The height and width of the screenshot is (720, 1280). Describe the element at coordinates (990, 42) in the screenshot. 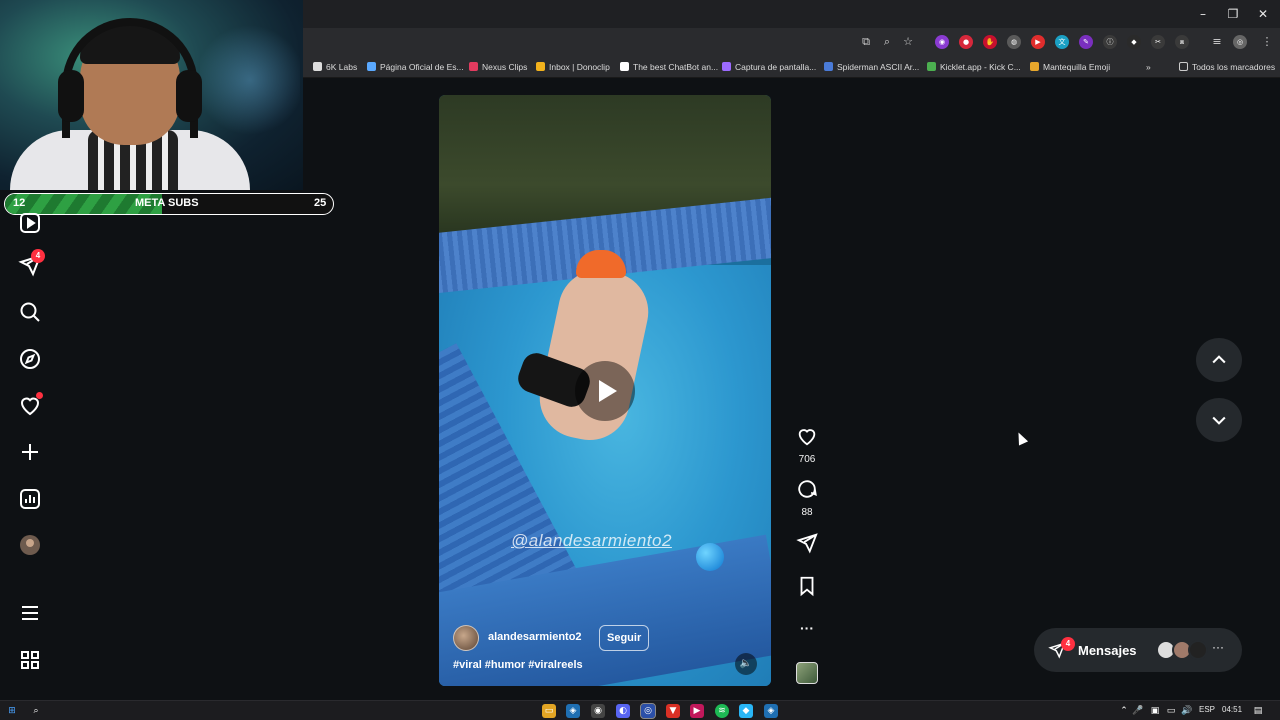

I see `adblock-icon: ✋` at that location.